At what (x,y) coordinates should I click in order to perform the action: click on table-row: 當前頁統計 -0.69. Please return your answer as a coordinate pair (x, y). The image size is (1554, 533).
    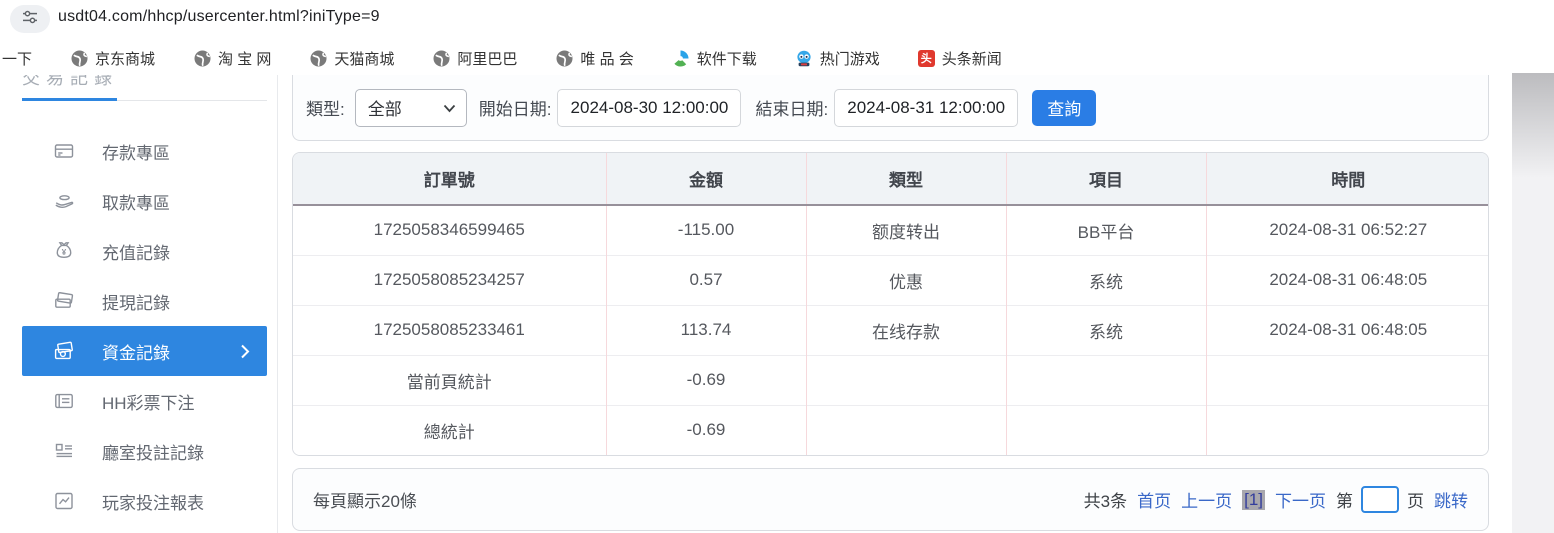
    Looking at the image, I should click on (890, 379).